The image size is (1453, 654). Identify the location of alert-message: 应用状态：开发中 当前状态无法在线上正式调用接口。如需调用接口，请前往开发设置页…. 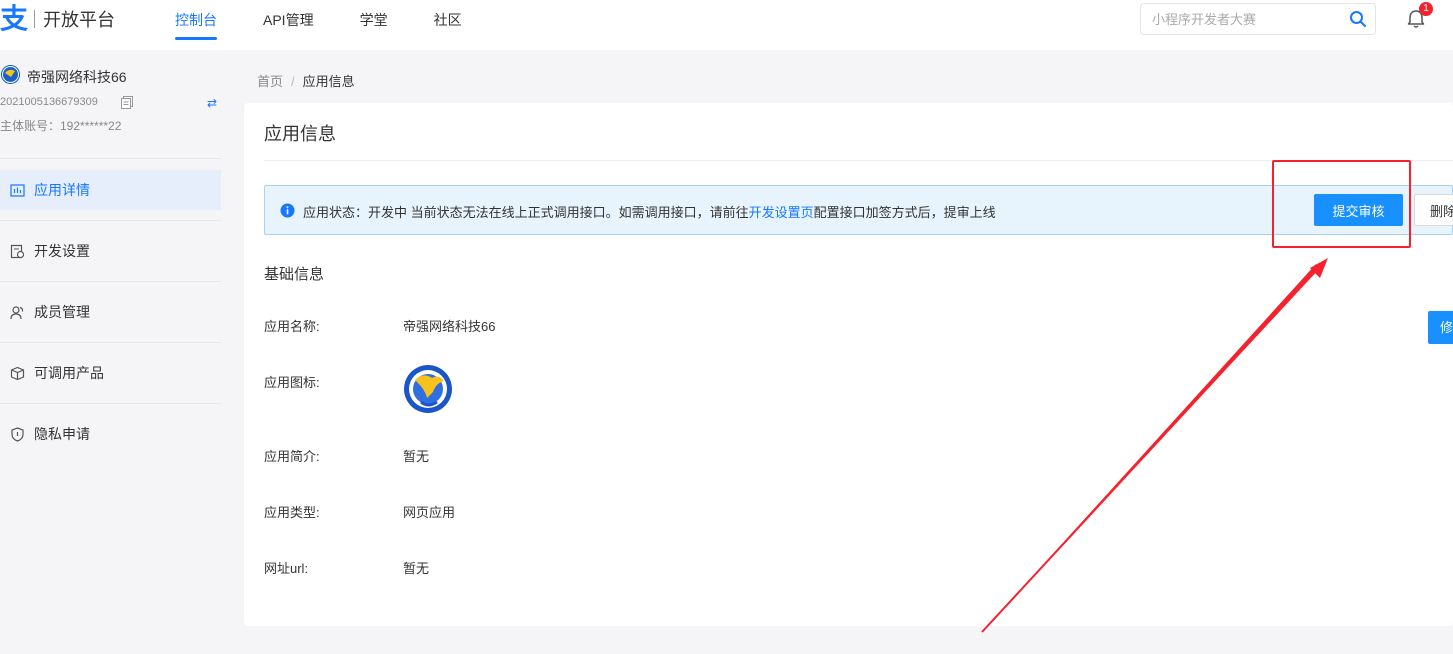
(649, 211).